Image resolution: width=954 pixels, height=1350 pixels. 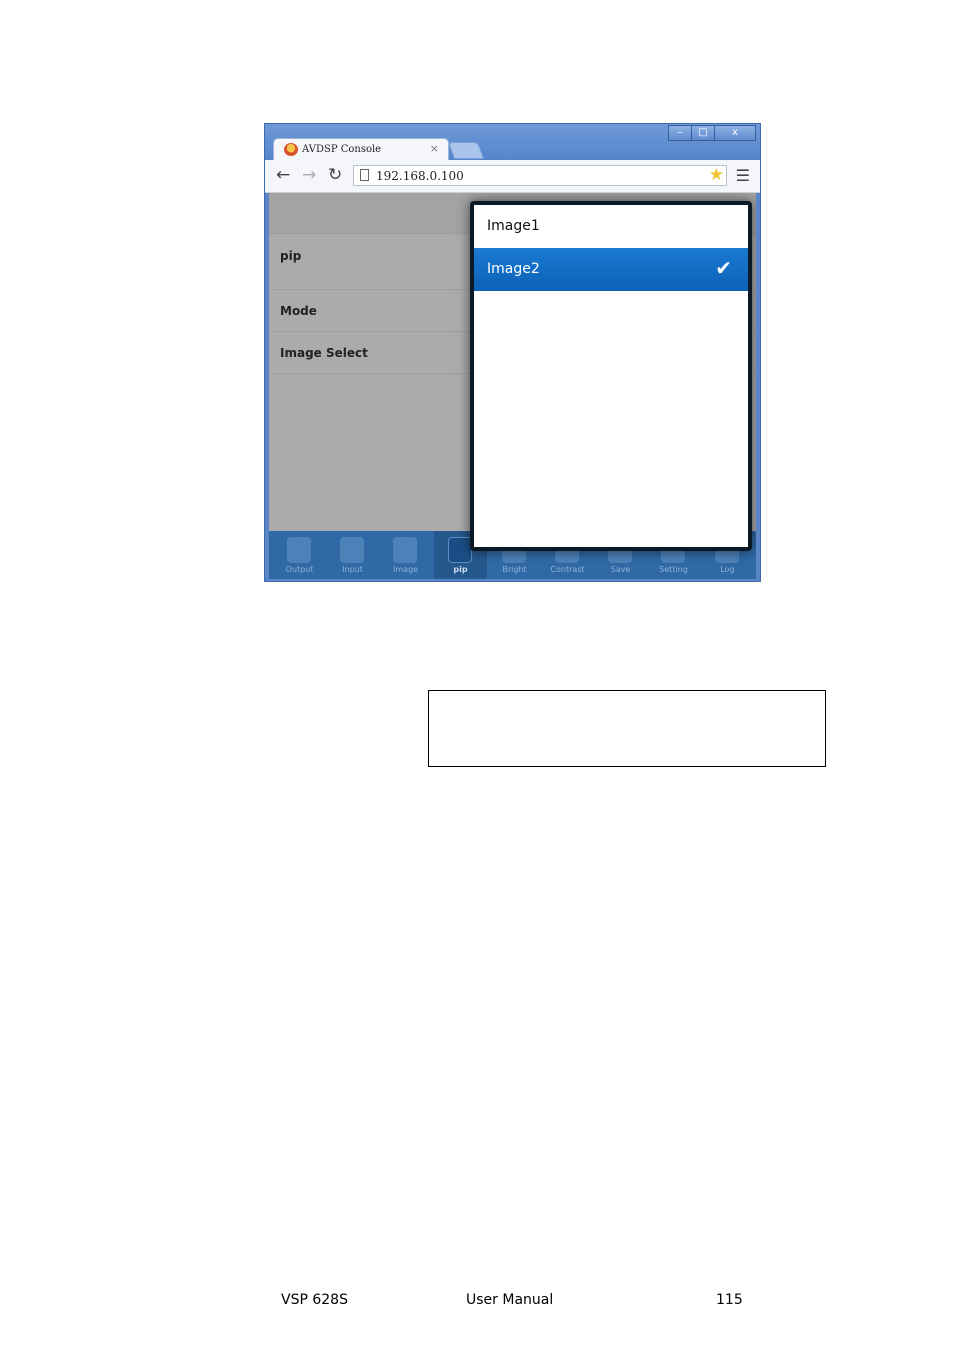 I want to click on footer-label: Log, so click(x=727, y=569).